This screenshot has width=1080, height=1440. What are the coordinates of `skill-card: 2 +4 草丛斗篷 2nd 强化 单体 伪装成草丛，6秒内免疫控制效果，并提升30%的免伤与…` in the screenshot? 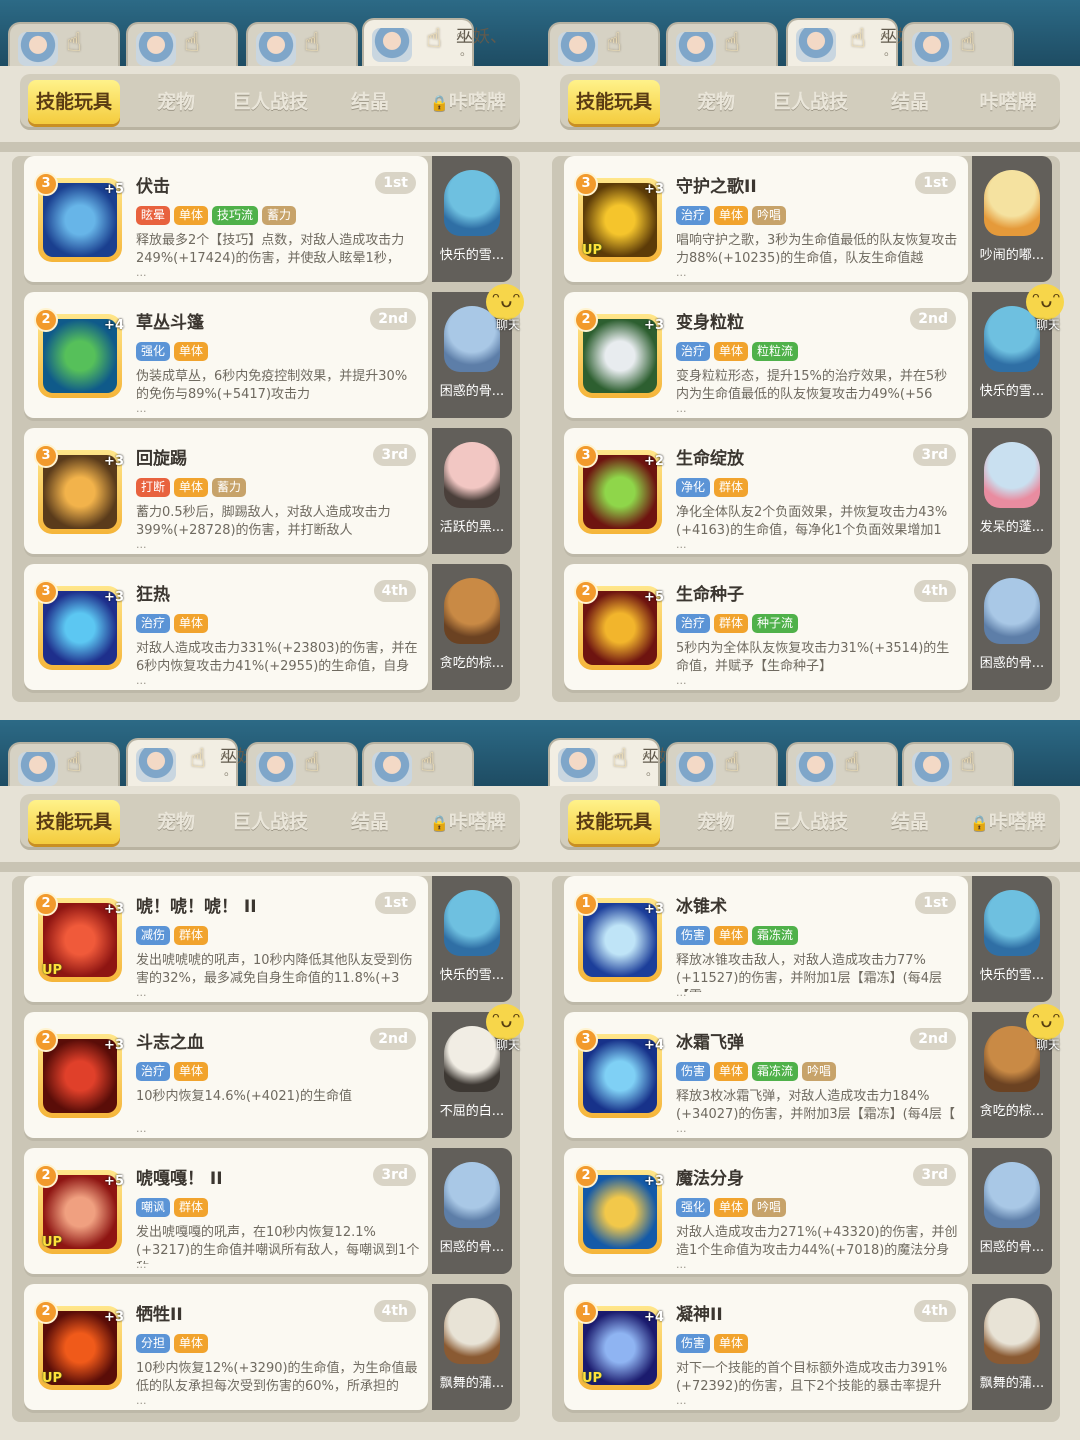 It's located at (226, 355).